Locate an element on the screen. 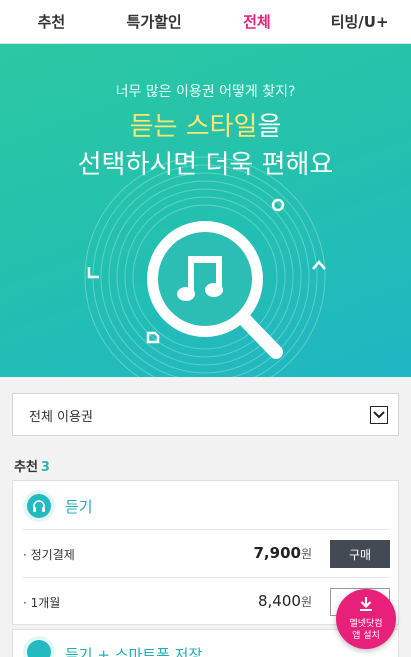  phone-download-icon is located at coordinates (39, 646).